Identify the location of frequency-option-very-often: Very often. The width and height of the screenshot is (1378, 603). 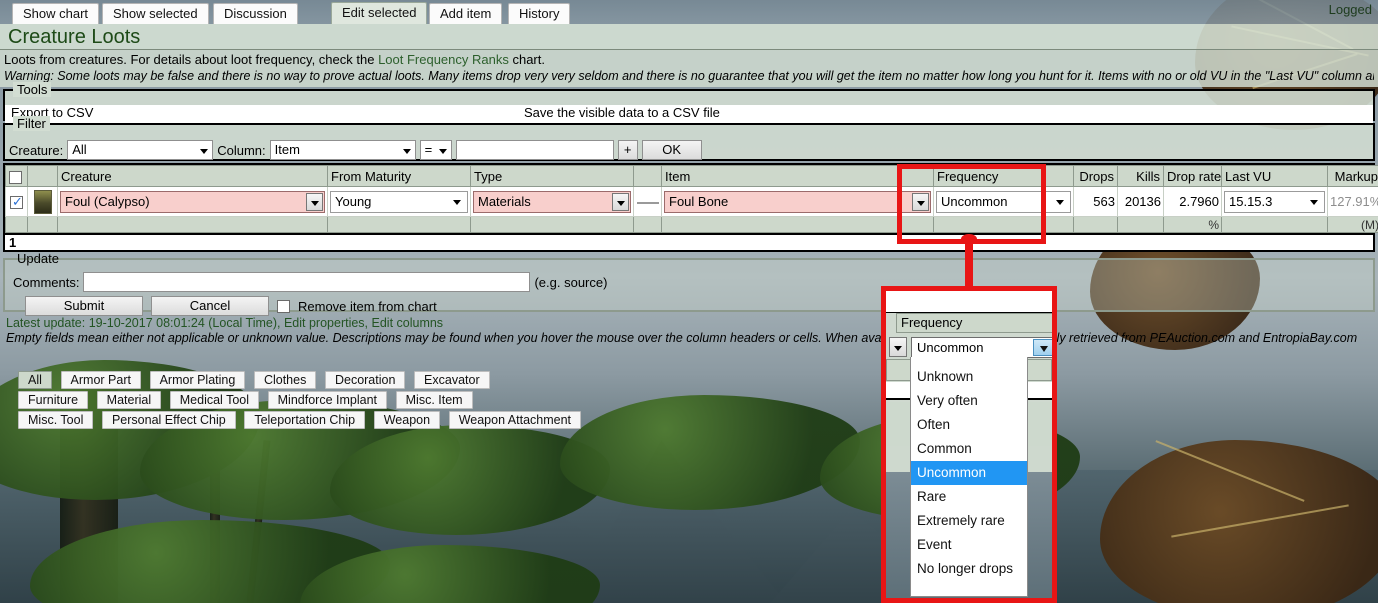
(969, 401).